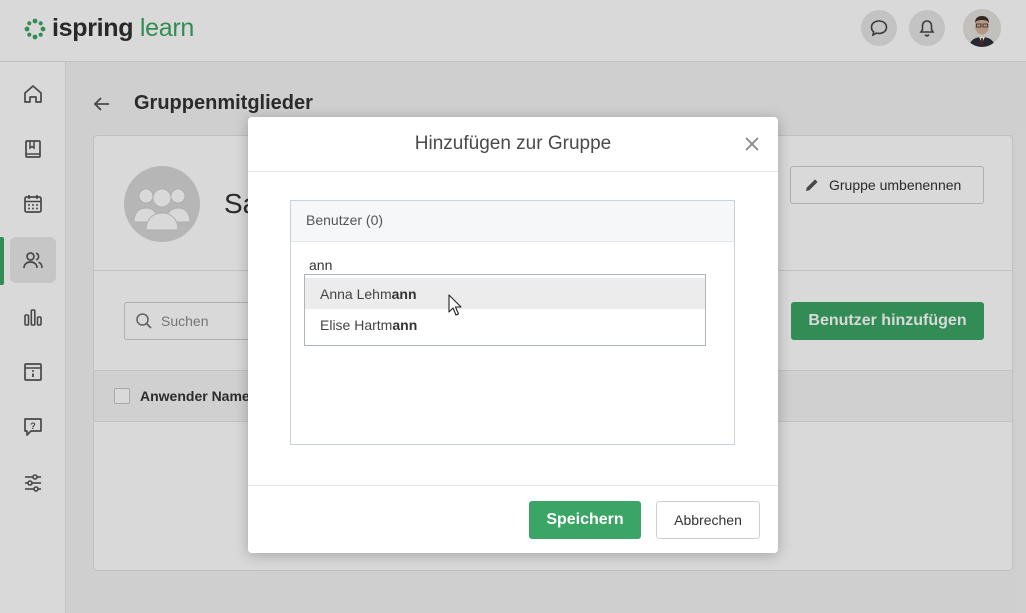 The height and width of the screenshot is (613, 1026). What do you see at coordinates (585, 520) in the screenshot?
I see `save-button: Speichern` at bounding box center [585, 520].